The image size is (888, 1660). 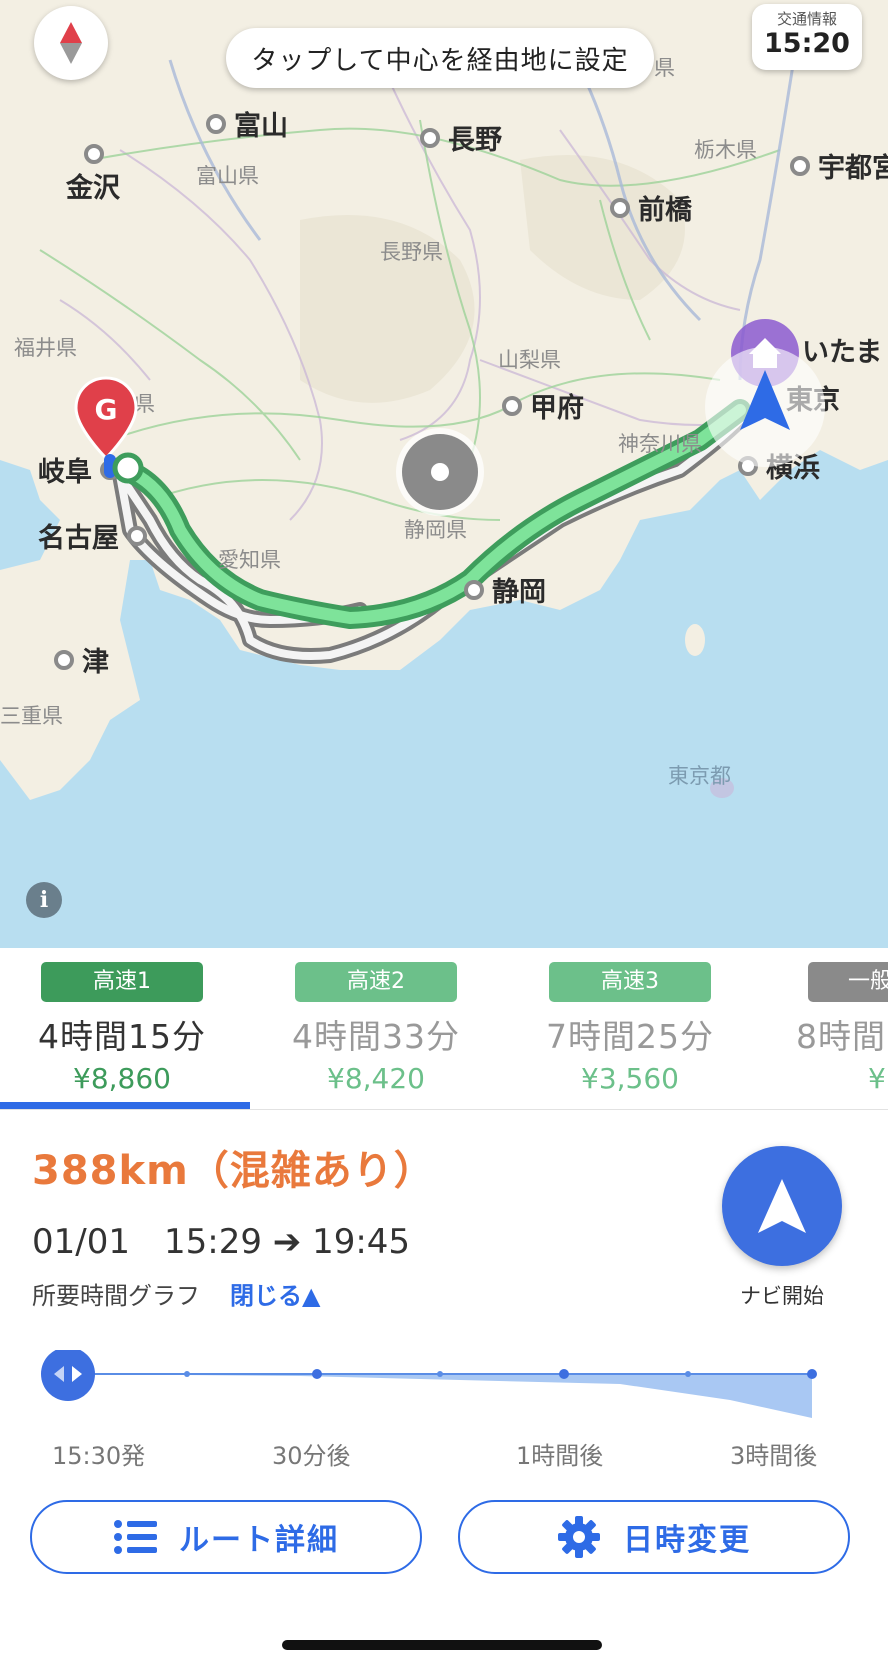 I want to click on start-navigation-button, so click(x=782, y=1206).